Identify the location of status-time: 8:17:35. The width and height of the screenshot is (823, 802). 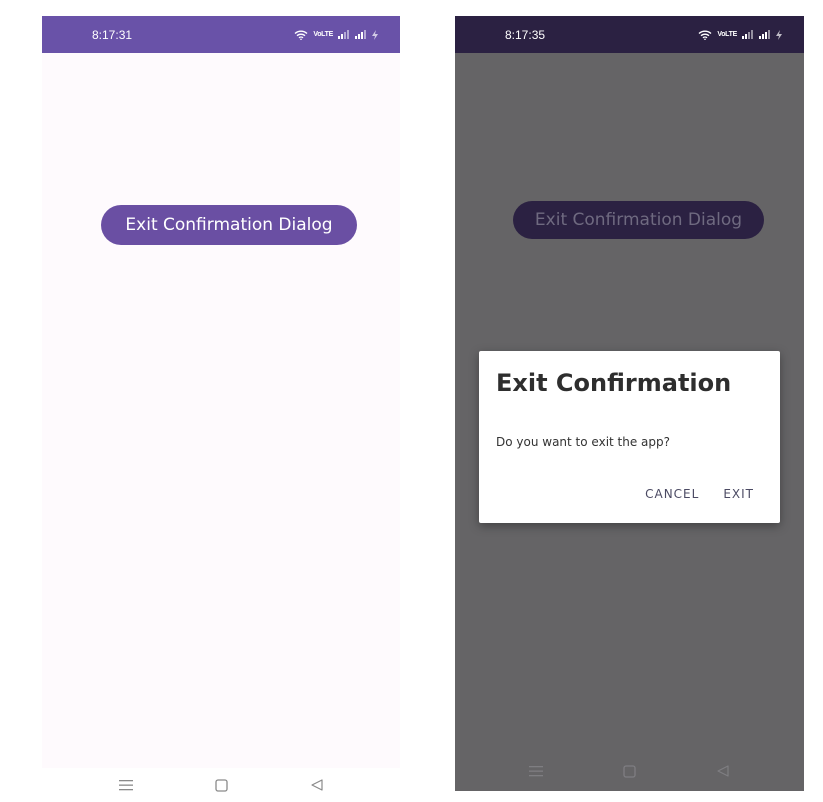
(525, 34).